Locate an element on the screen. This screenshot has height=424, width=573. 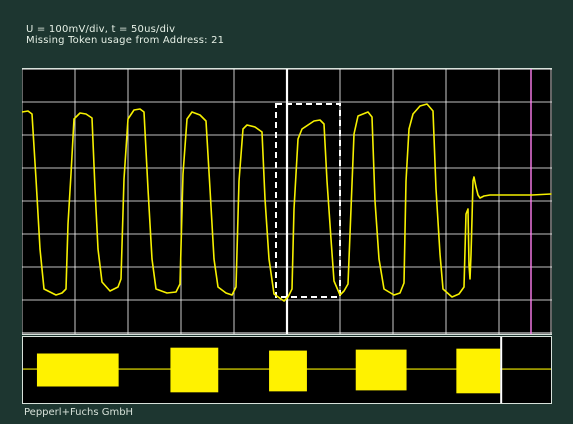
measurement-settings-label: U = 100mV/div, t = 50us/div is located at coordinates (101, 29).